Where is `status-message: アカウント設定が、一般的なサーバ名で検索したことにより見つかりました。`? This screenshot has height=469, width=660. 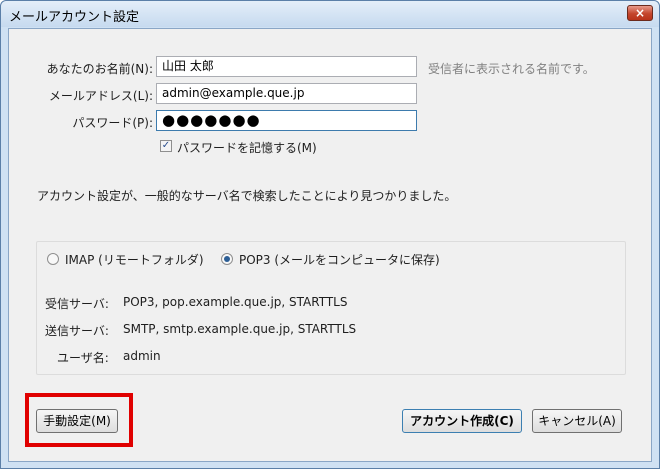
status-message: アカウント設定が、一般的なサーバ名で検索したことにより見つかりました。 is located at coordinates (247, 196).